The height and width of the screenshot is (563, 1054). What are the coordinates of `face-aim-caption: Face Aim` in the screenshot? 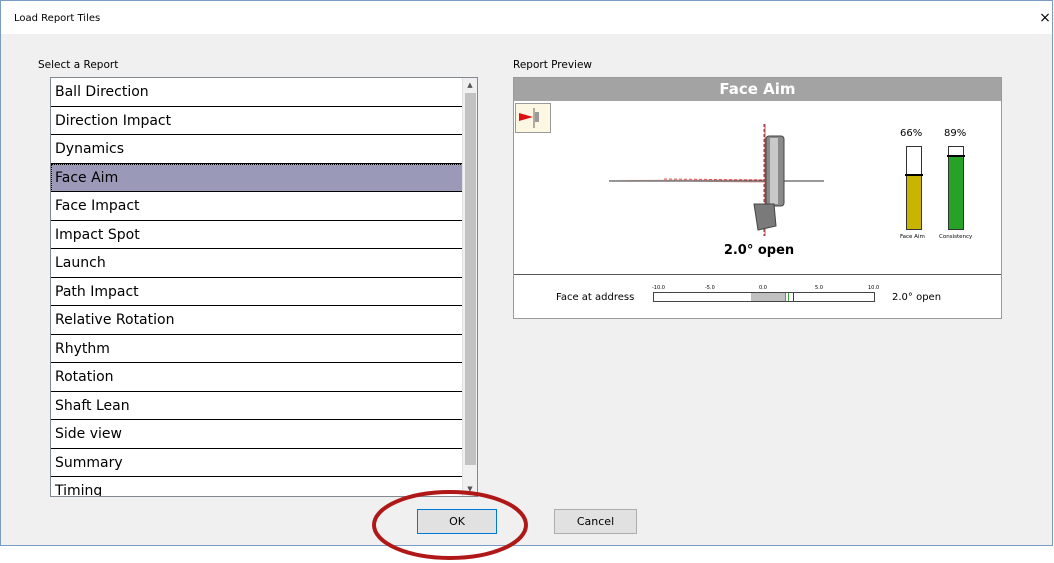 It's located at (912, 237).